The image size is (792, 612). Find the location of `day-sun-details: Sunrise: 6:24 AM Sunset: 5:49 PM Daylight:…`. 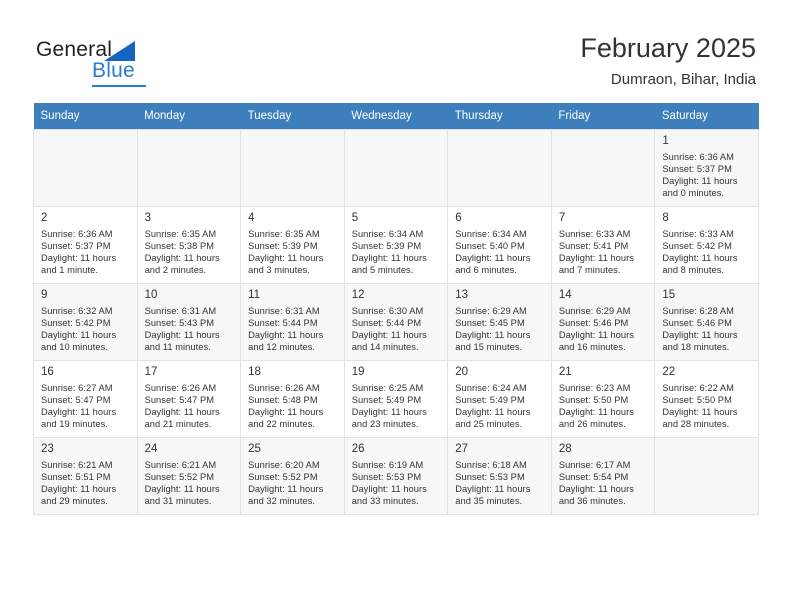

day-sun-details: Sunrise: 6:24 AM Sunset: 5:49 PM Daylight:… is located at coordinates (500, 406).